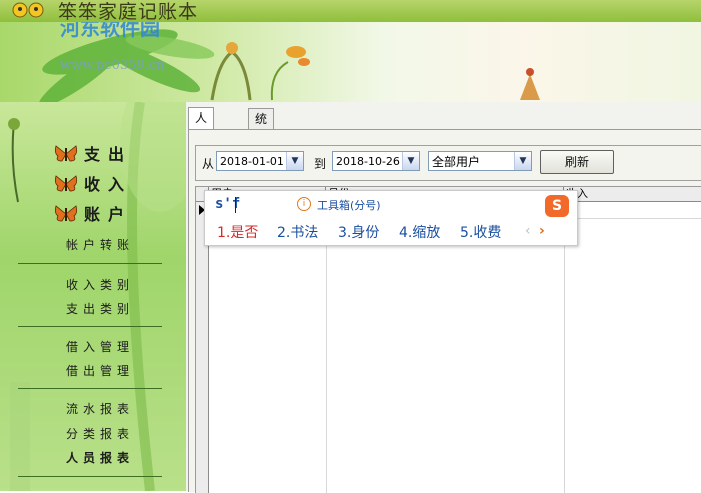 The image size is (701, 493). Describe the element at coordinates (100, 371) in the screenshot. I see `nav-lend-out: 借出管理` at that location.